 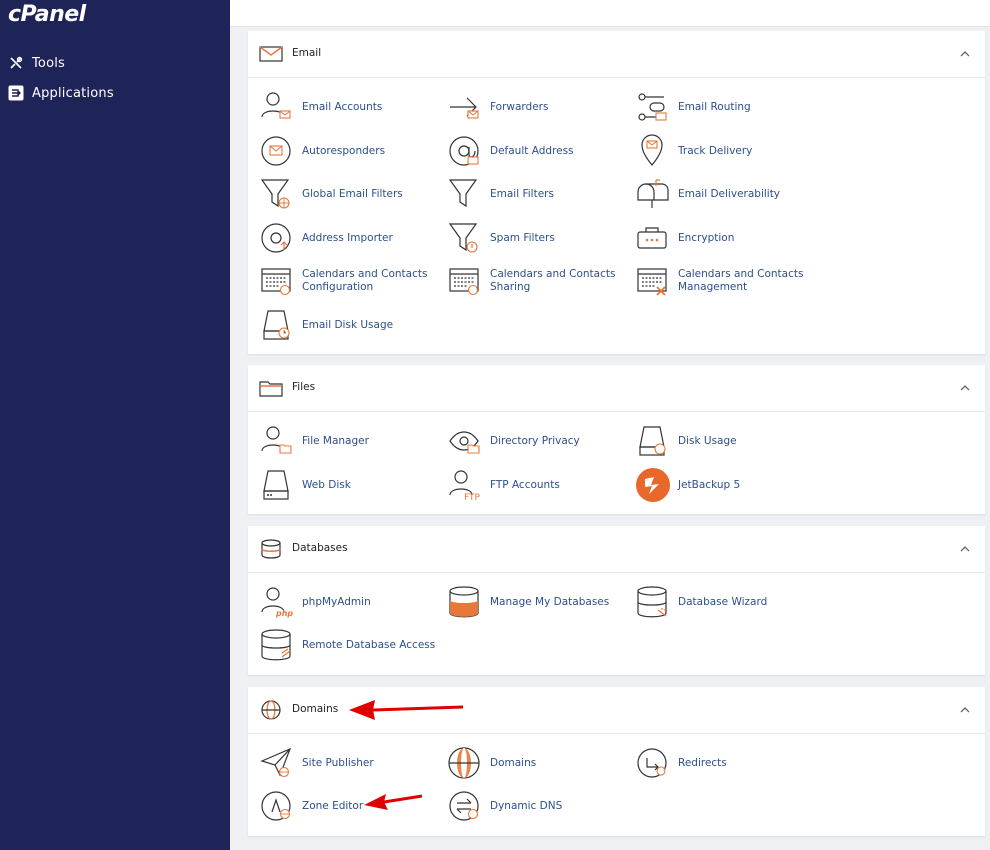 I want to click on item-label: Spam Filters, so click(x=522, y=237).